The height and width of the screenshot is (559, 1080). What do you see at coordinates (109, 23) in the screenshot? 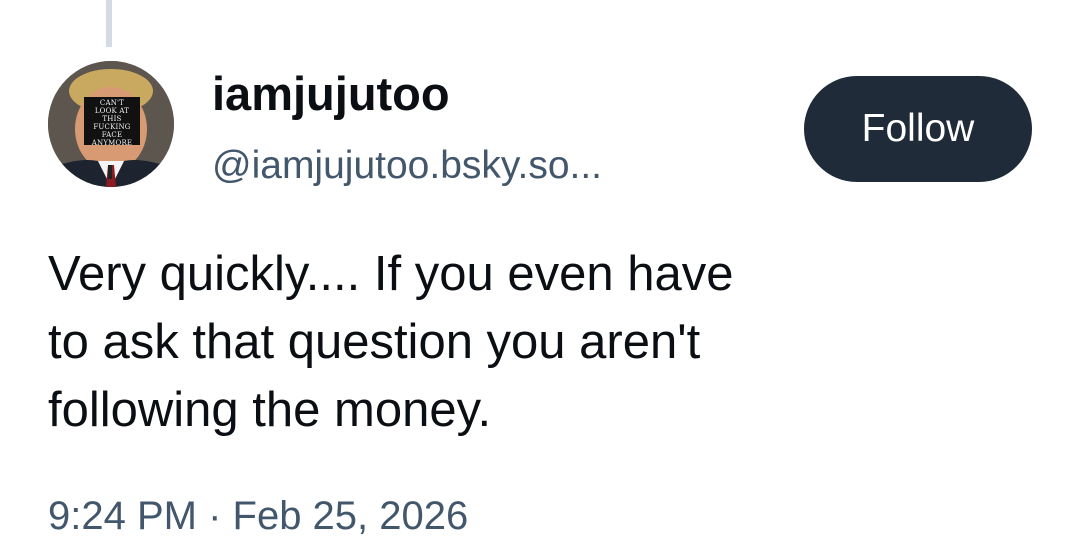
I see `thread-connector-line` at bounding box center [109, 23].